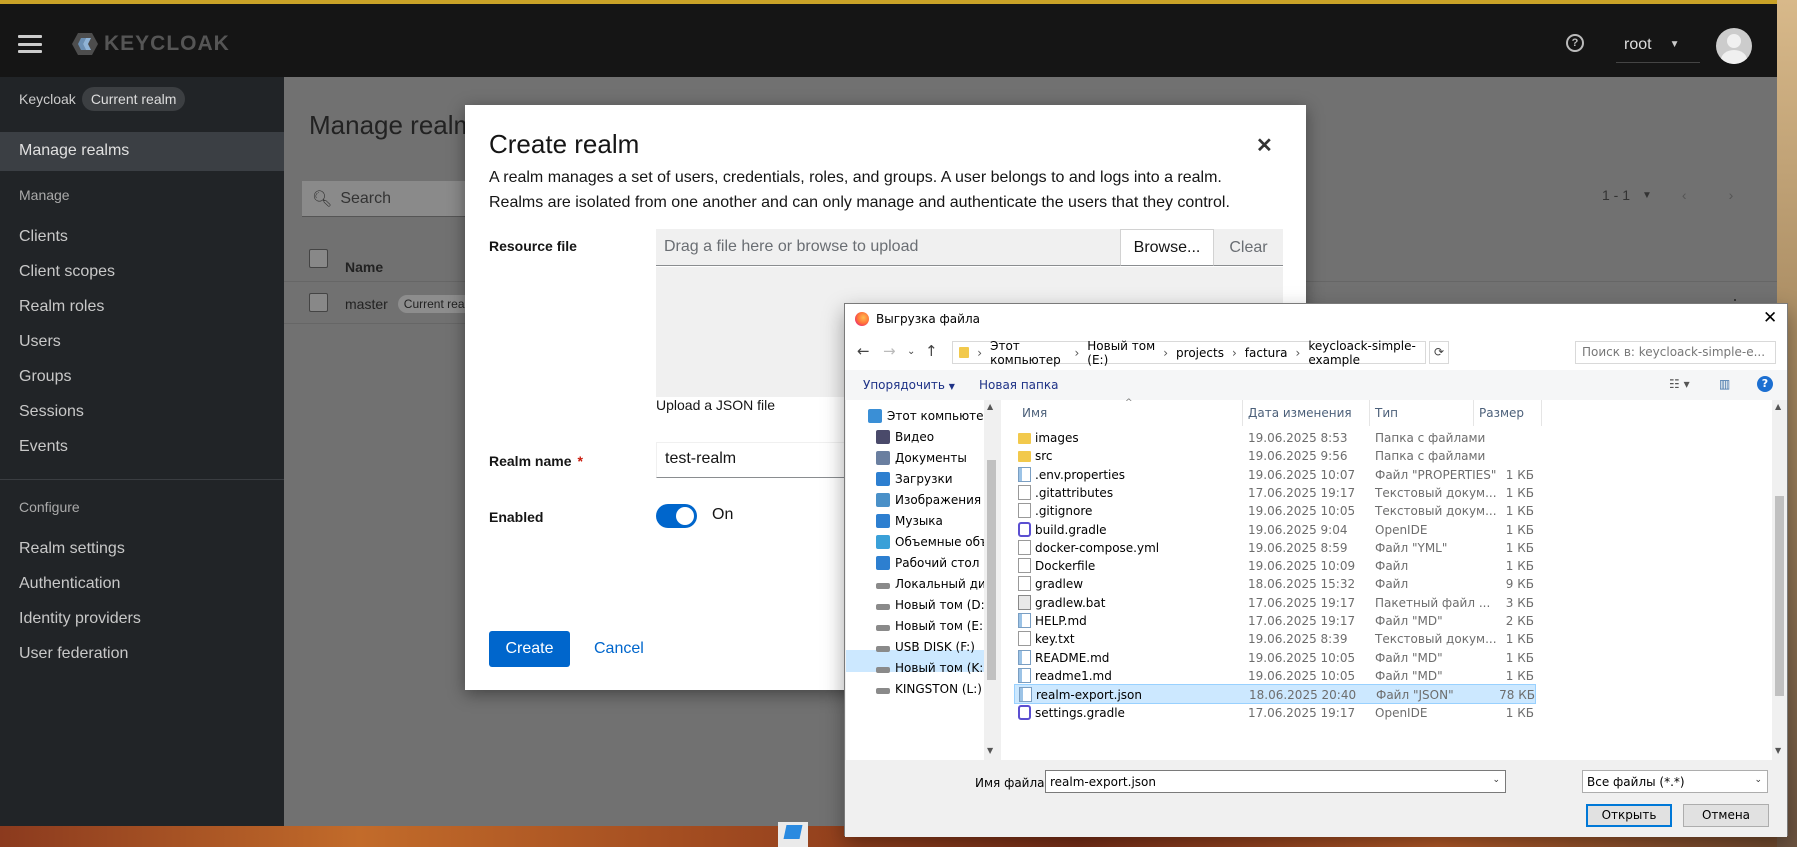  I want to click on column-header-size: Размер, so click(1501, 413).